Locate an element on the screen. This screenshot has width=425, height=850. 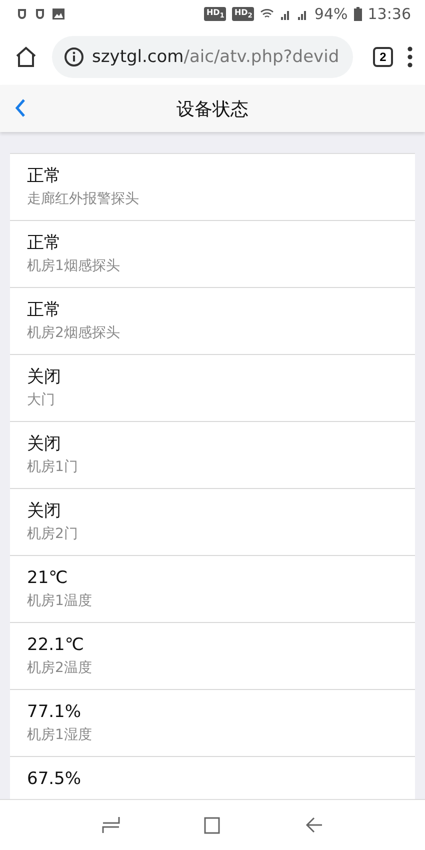
status-value: 22.1℃ is located at coordinates (56, 645).